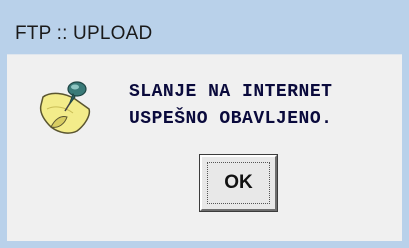  I want to click on ok-button: OK, so click(238, 183).